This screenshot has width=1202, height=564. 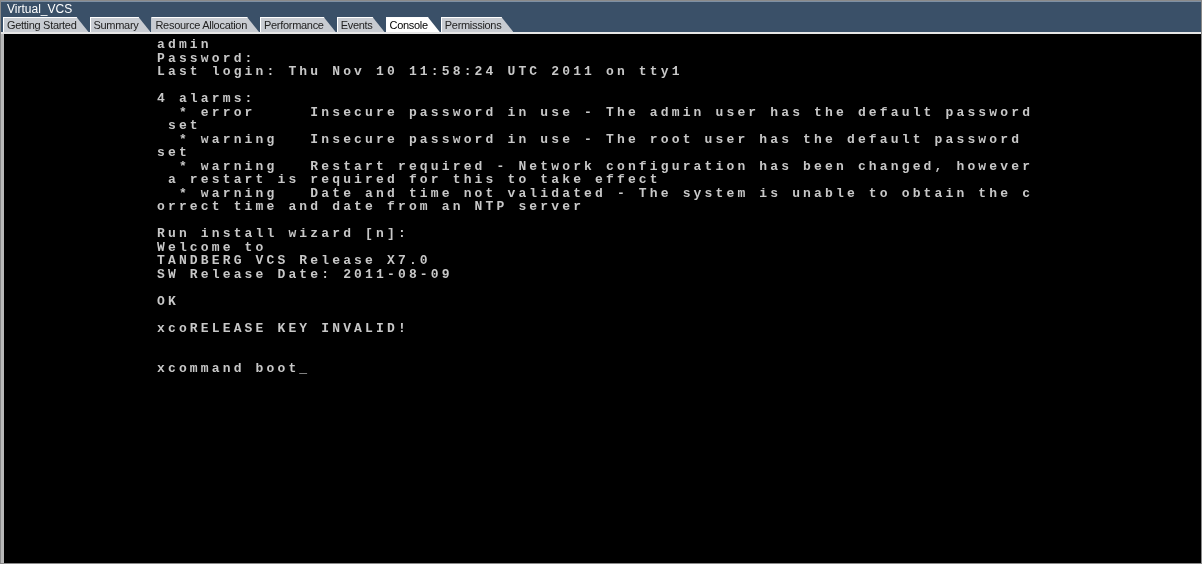 I want to click on console-line: orrect time and date from an NTP server, so click(x=371, y=207).